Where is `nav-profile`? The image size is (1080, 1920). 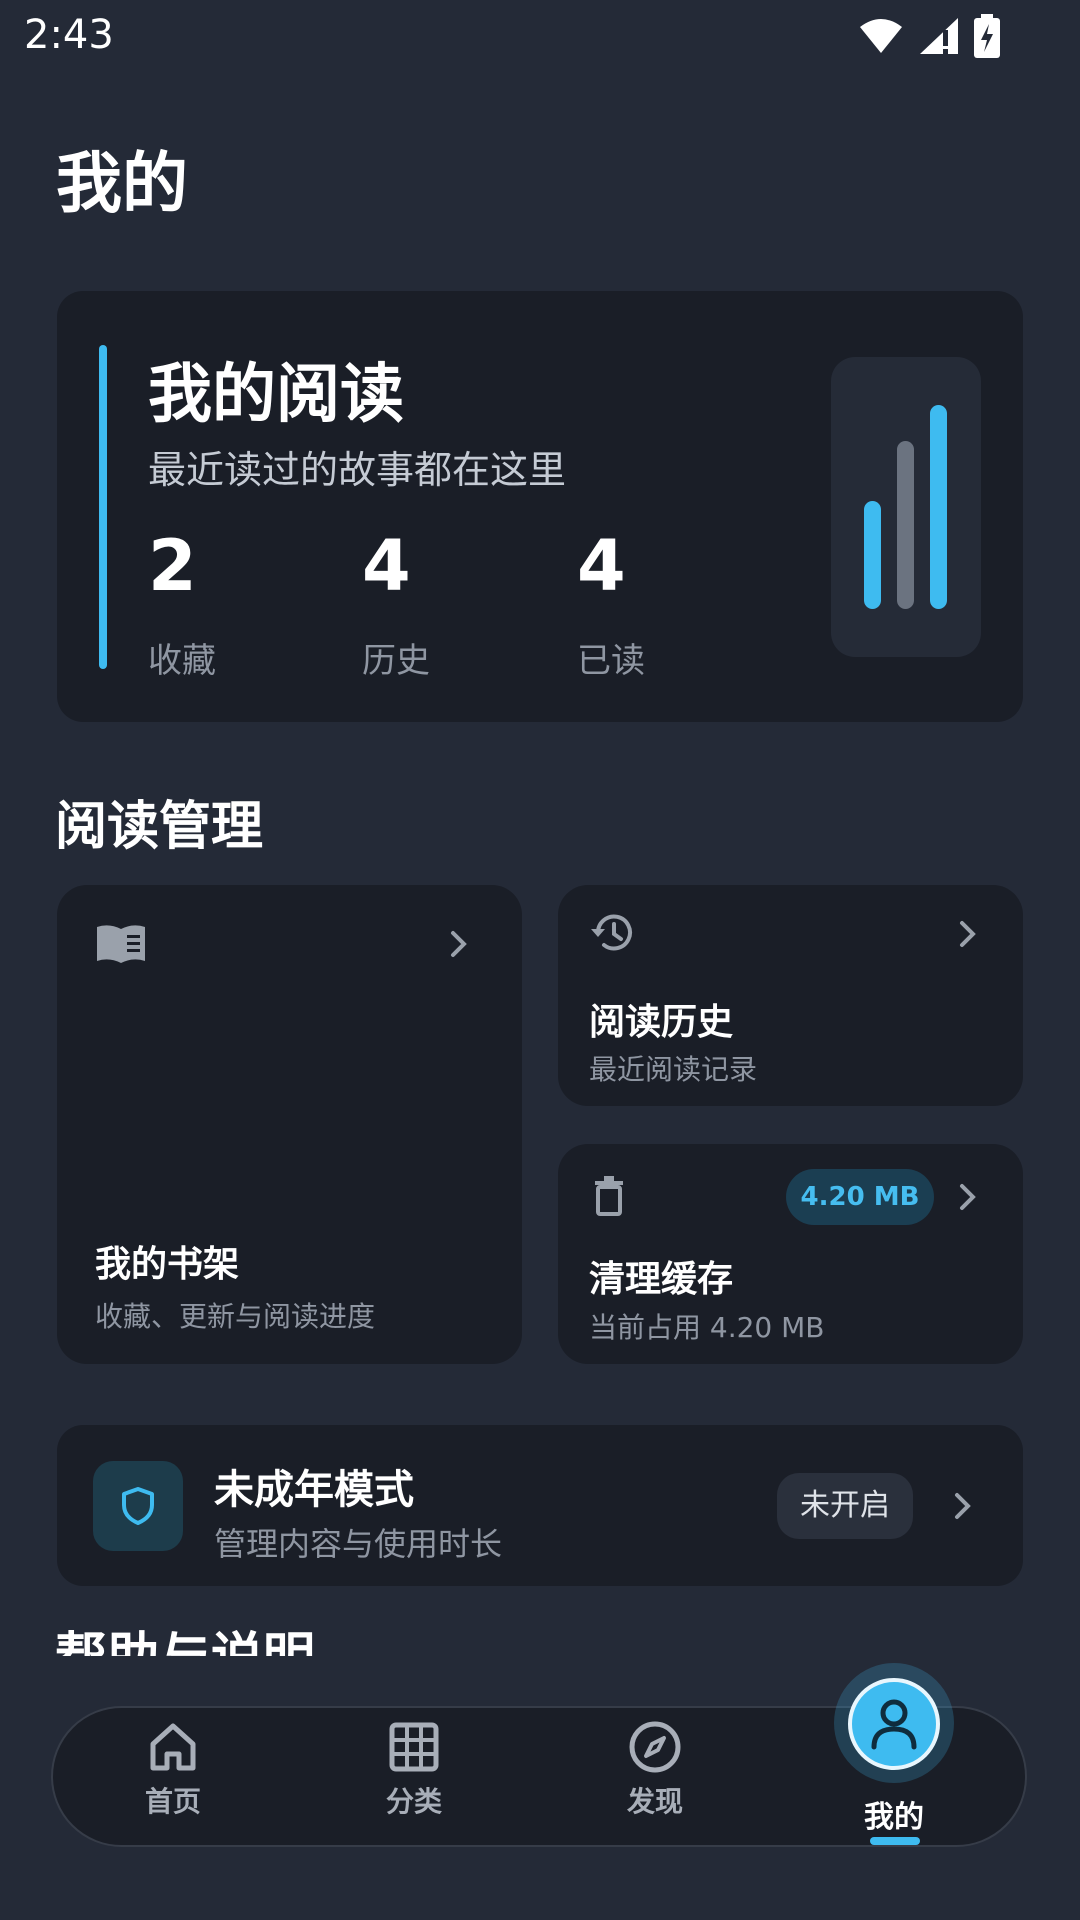 nav-profile is located at coordinates (894, 1724).